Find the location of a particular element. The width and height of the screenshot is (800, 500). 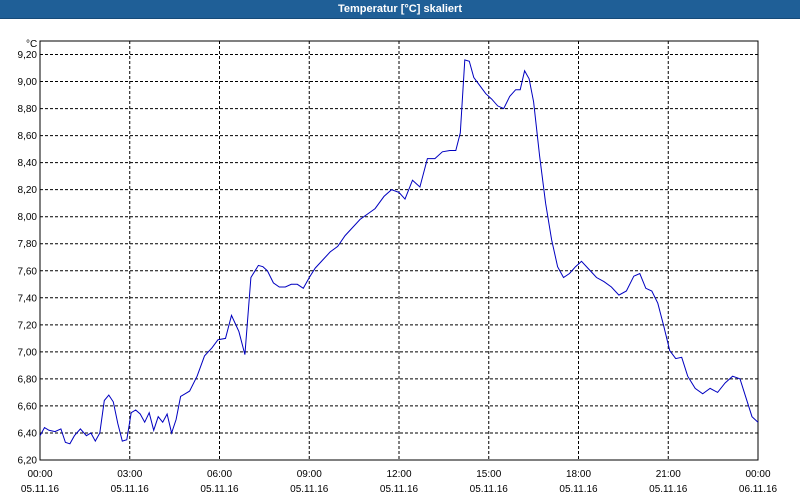

y-tick-label: 9,20 is located at coordinates (28, 55).